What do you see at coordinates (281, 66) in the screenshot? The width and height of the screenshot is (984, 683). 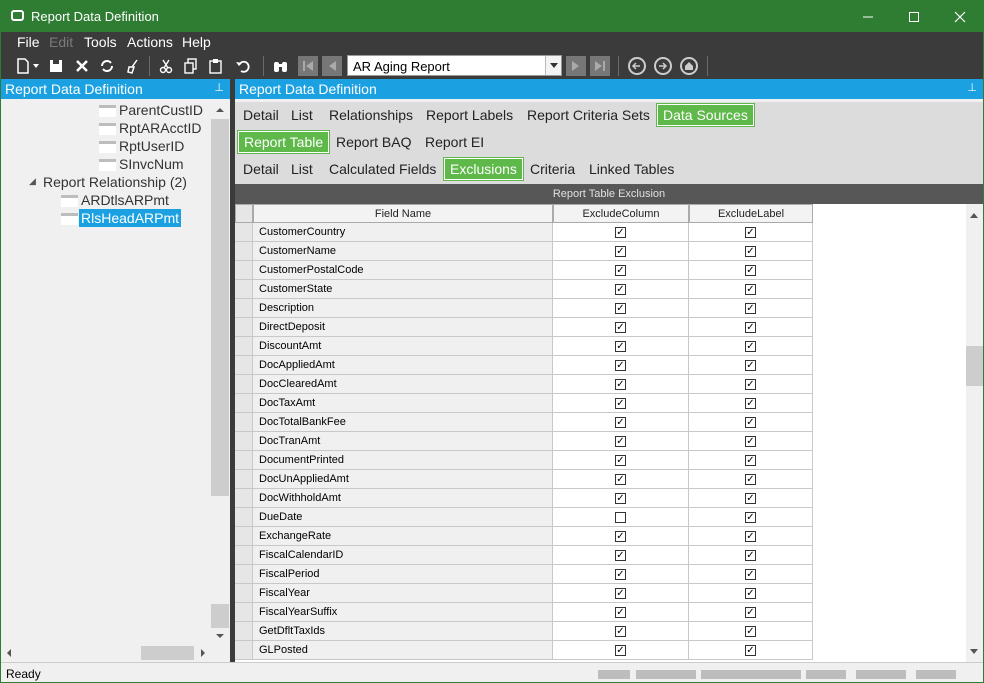 I see `search-button` at bounding box center [281, 66].